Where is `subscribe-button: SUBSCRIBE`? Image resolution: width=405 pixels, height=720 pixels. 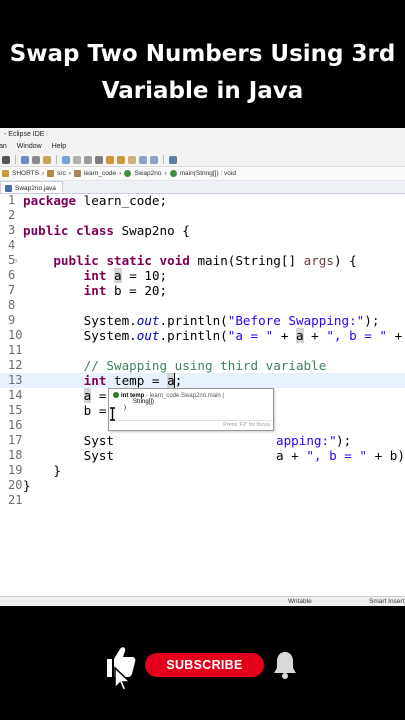 subscribe-button: SUBSCRIBE is located at coordinates (204, 665).